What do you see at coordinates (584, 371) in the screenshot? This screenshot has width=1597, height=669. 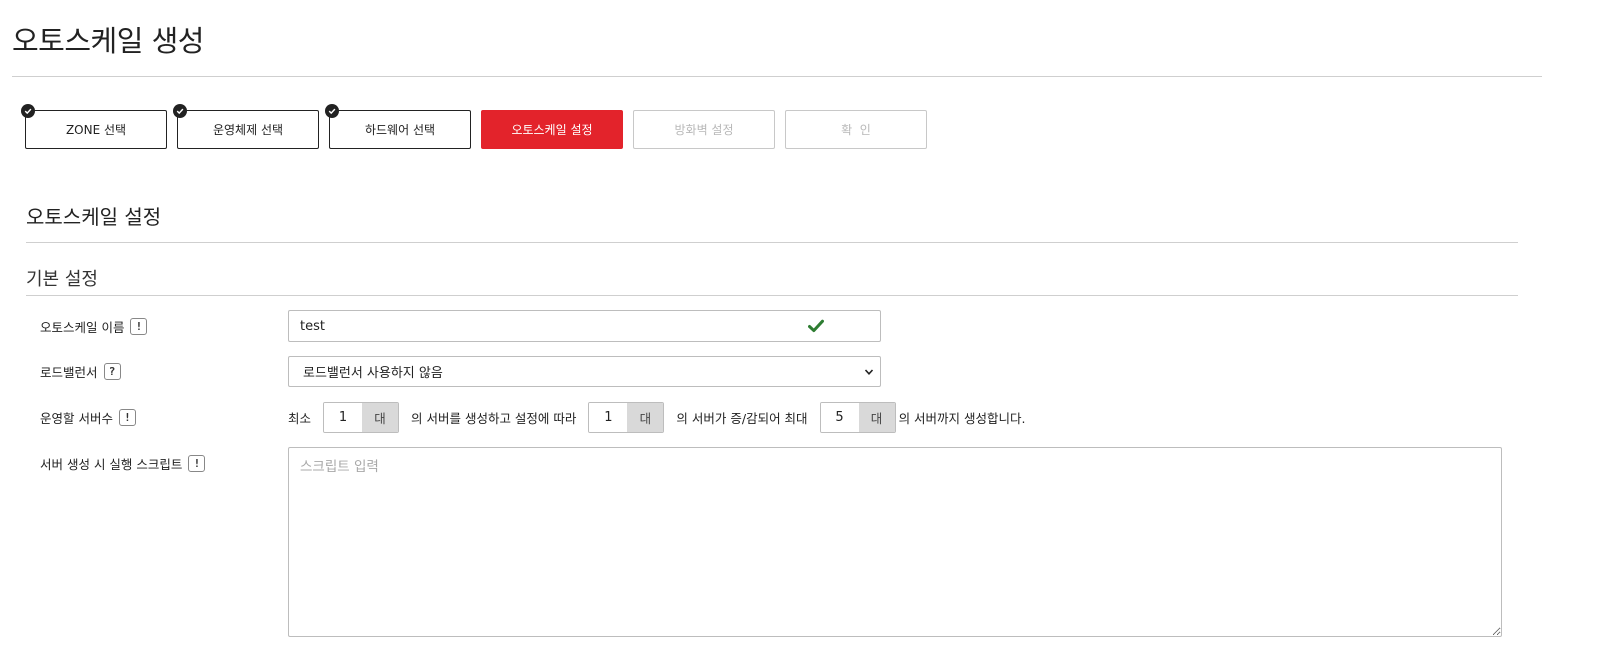 I see `load-balancer-select: 로드밸런서 사용하지 않음` at bounding box center [584, 371].